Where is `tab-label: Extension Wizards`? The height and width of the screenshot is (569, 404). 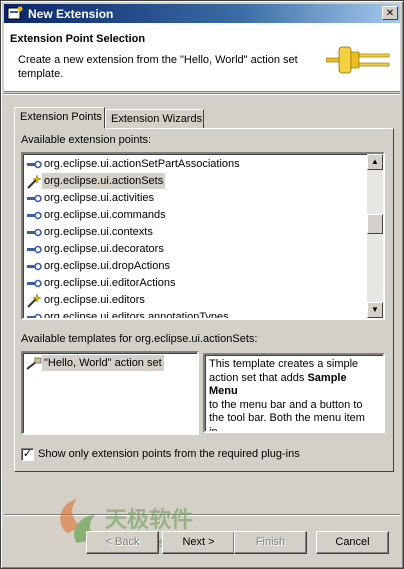
tab-label: Extension Wizards is located at coordinates (157, 119).